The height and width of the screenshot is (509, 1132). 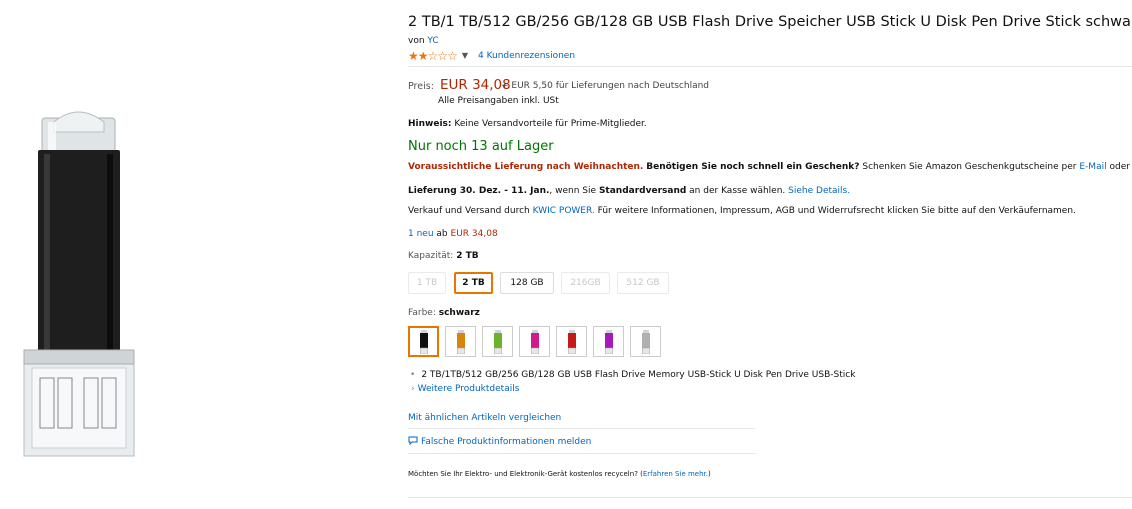 I want to click on price-label: Preis:, so click(x=421, y=86).